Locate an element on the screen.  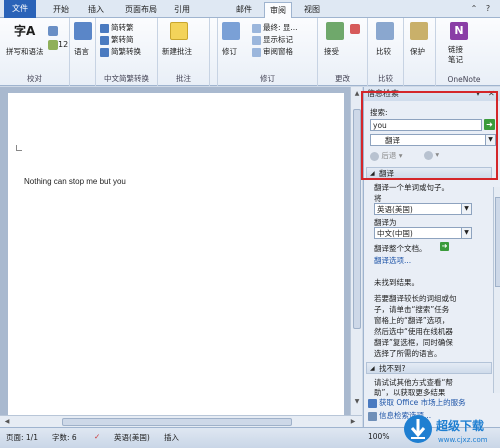
group-chinese-conversion: 简转繁 繁转简 简繁转换 中文简繁转换 is located at coordinates (127, 52).